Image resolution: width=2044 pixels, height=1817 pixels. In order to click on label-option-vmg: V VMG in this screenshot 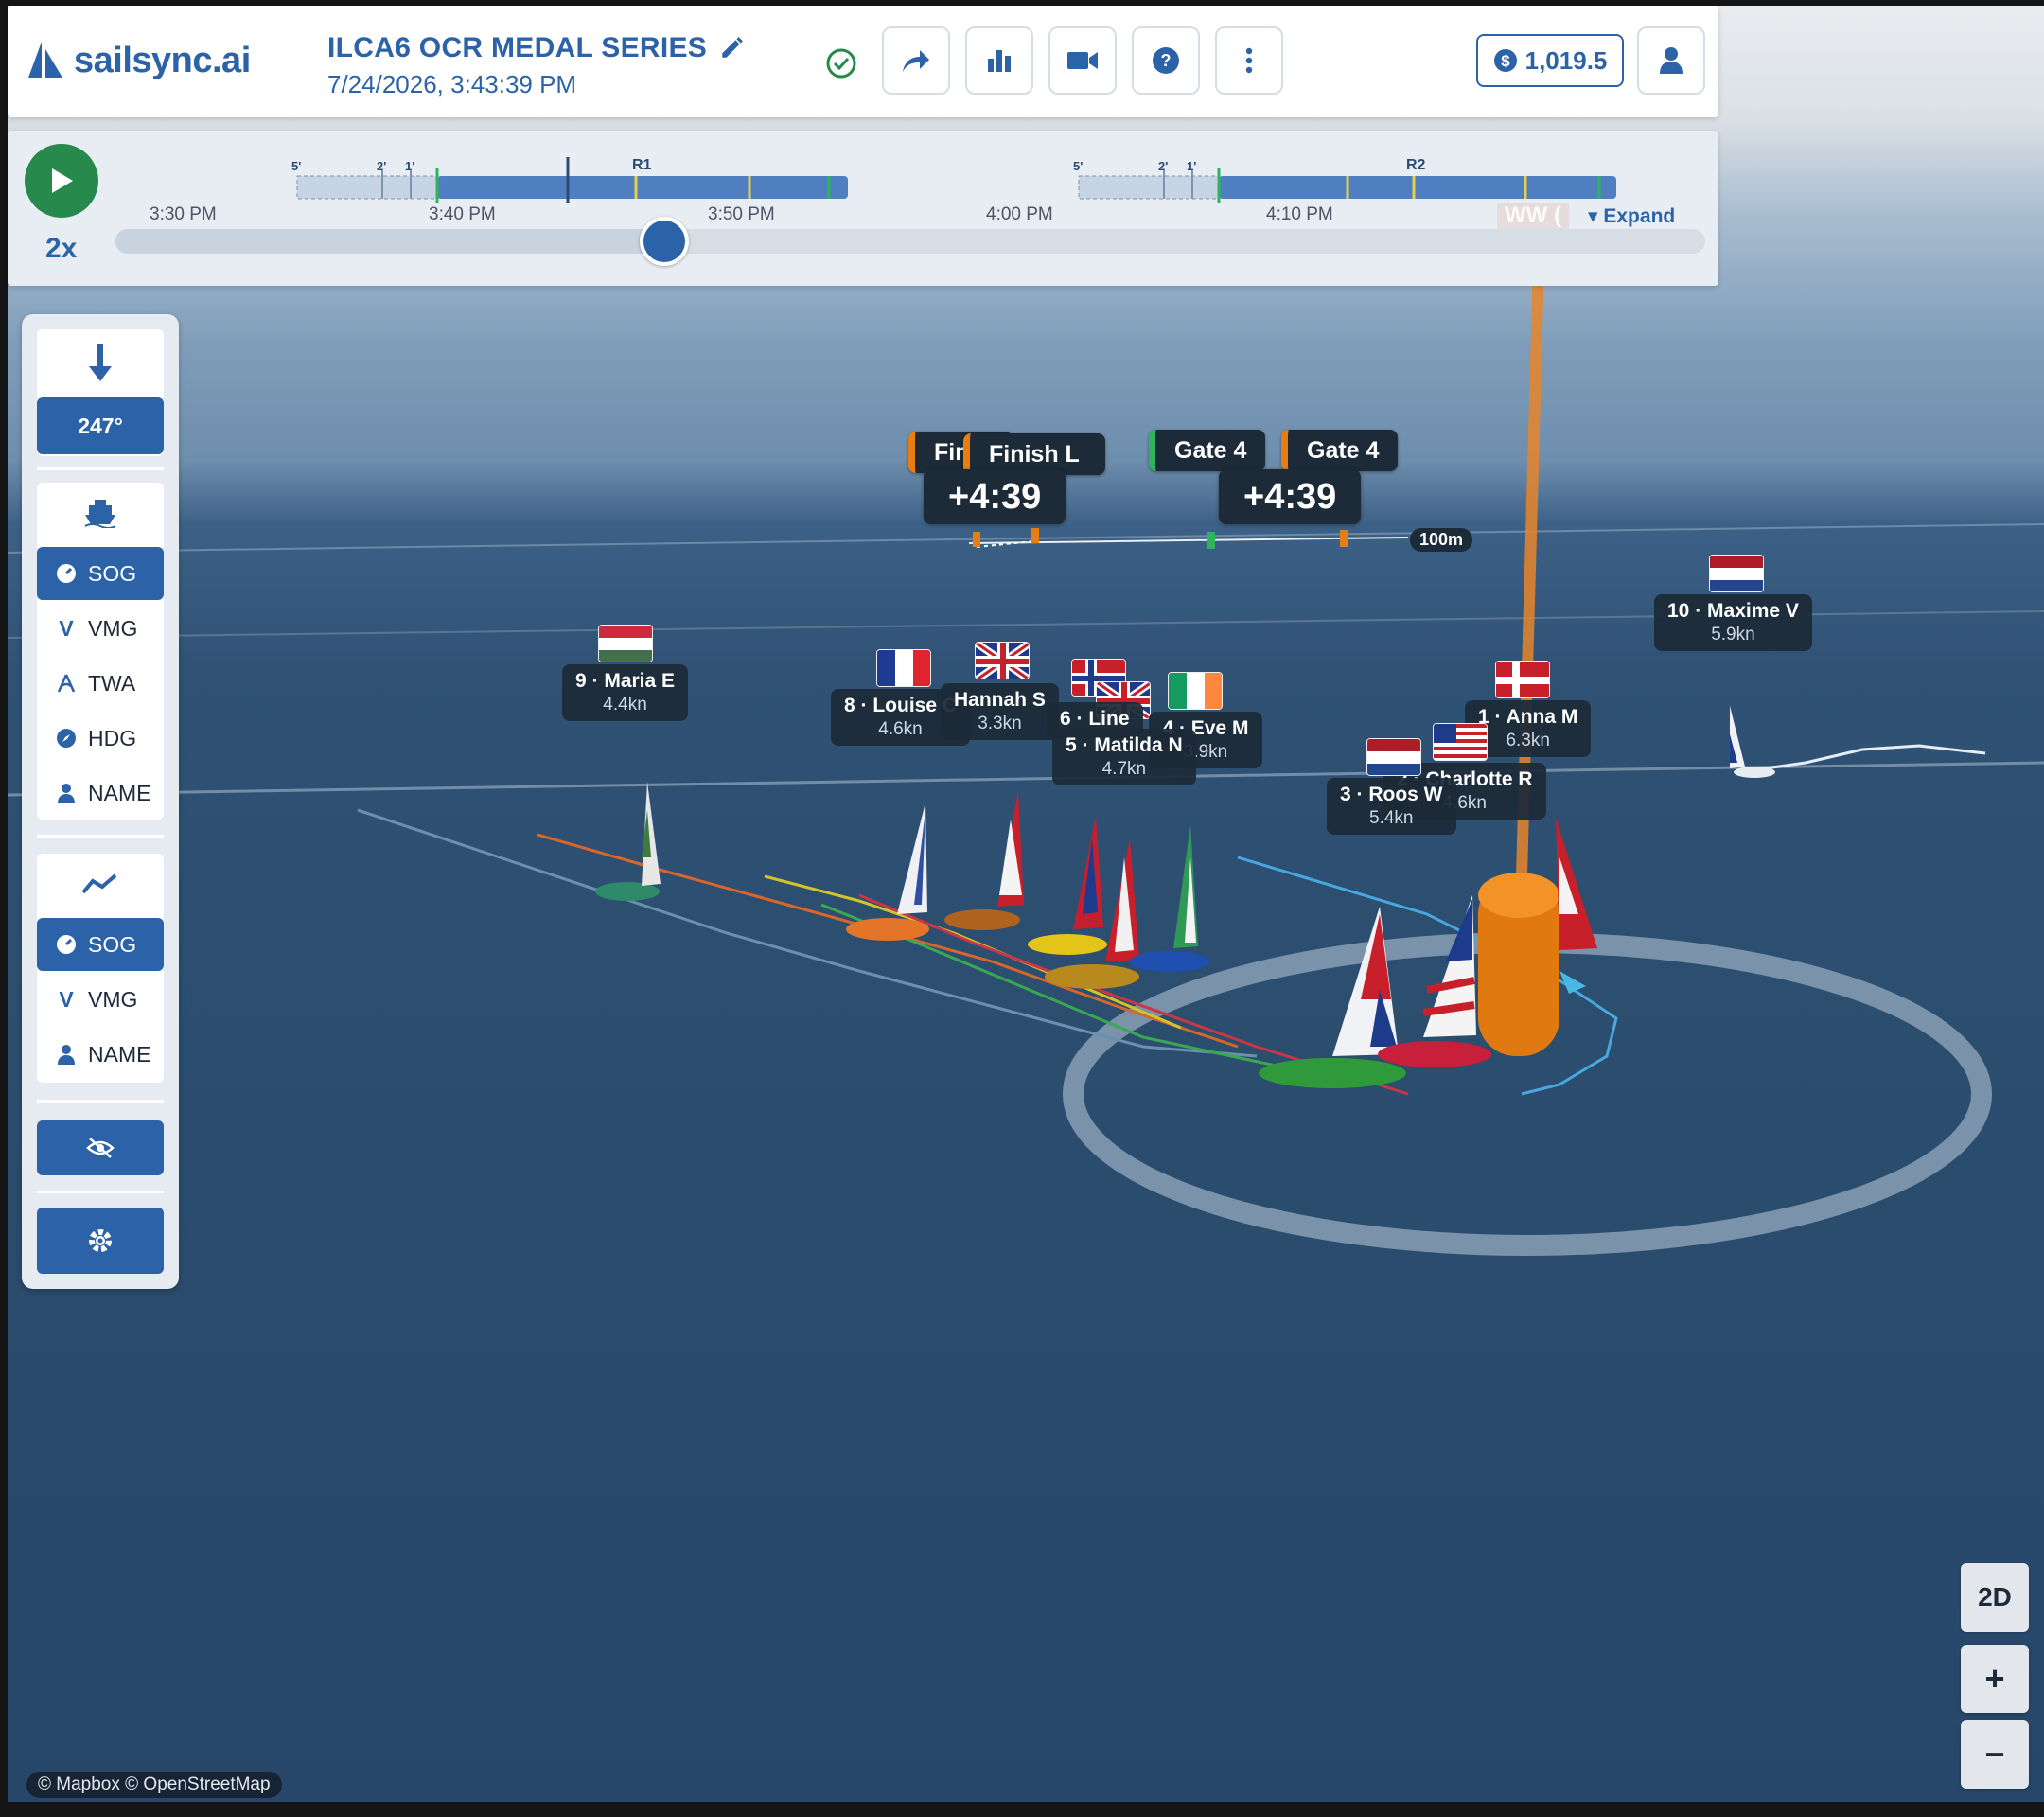, I will do `click(100, 629)`.